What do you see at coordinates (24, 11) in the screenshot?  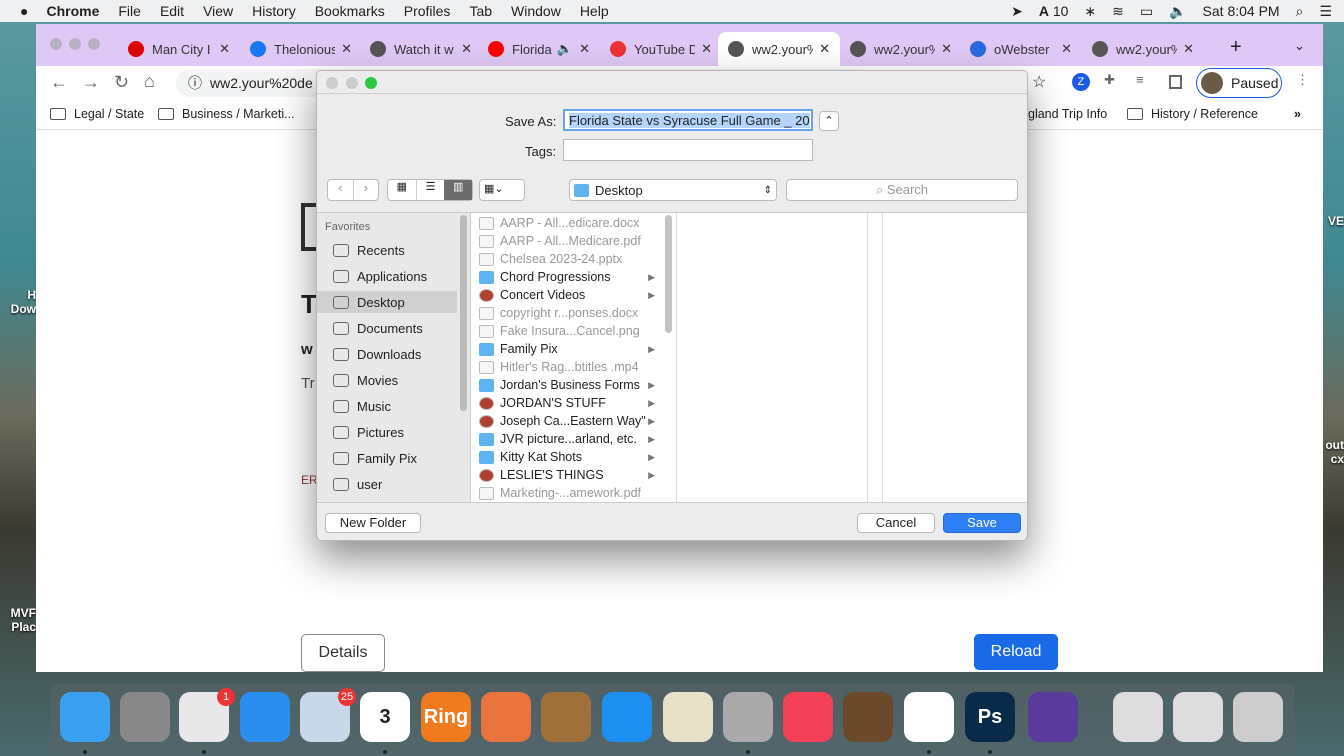 I see `apple-icon: ●` at bounding box center [24, 11].